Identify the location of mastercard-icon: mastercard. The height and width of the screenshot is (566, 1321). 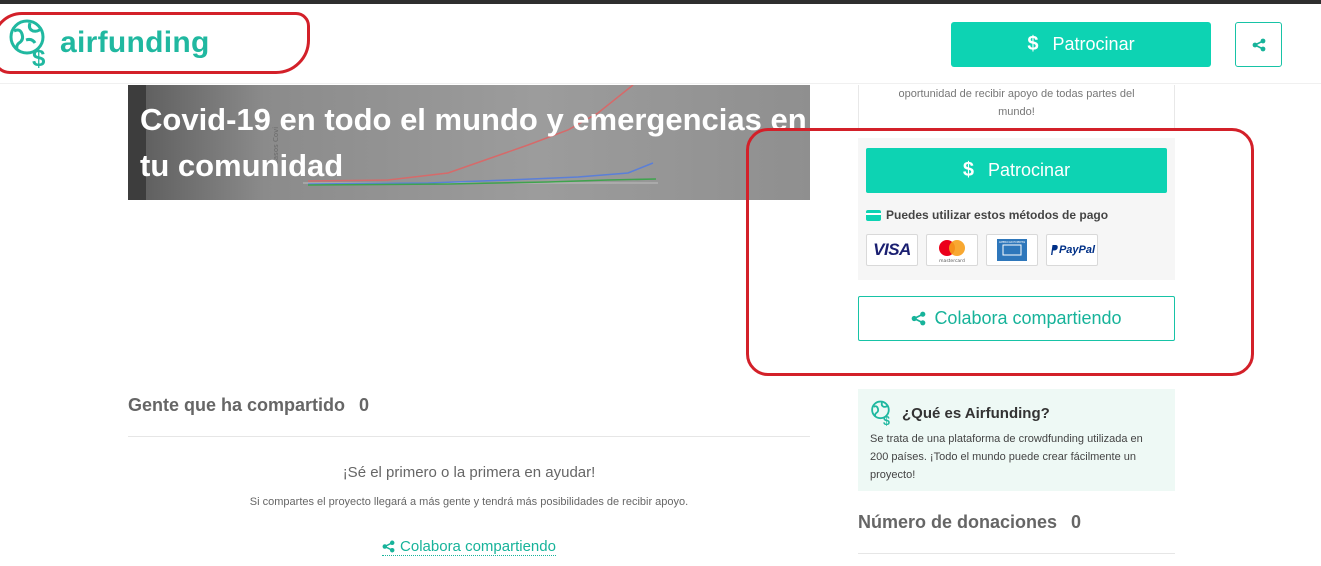
(952, 252).